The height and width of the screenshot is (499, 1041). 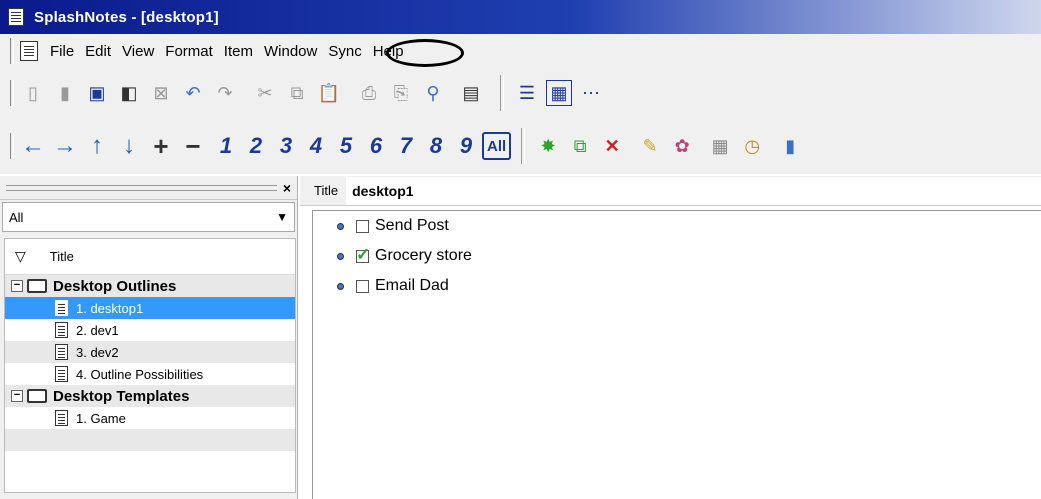 What do you see at coordinates (33, 93) in the screenshot?
I see `new-document-icon: ▯` at bounding box center [33, 93].